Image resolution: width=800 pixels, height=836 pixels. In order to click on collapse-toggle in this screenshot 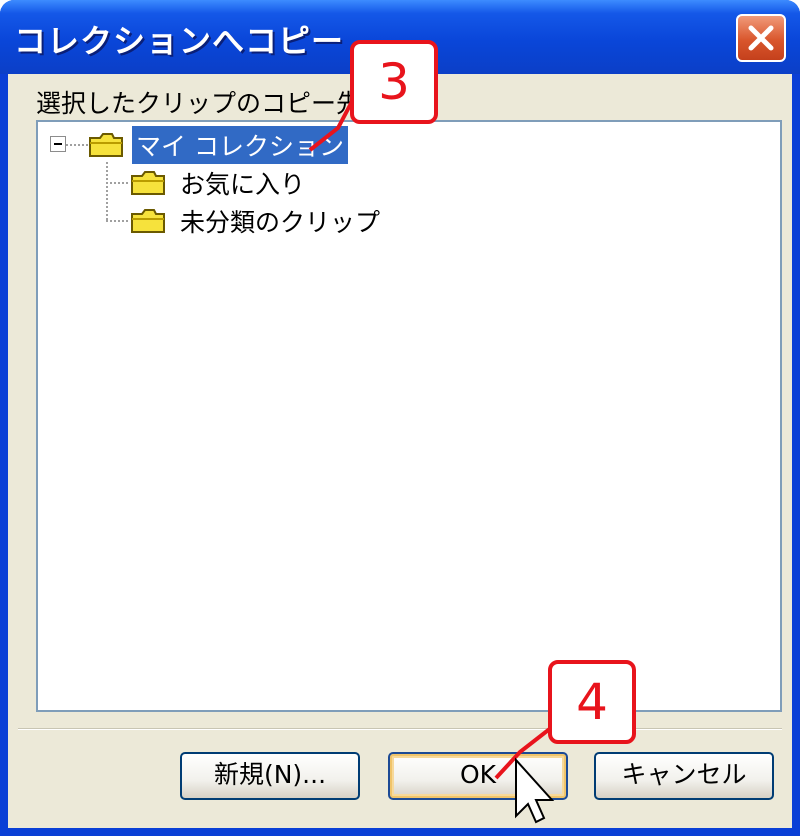, I will do `click(58, 144)`.